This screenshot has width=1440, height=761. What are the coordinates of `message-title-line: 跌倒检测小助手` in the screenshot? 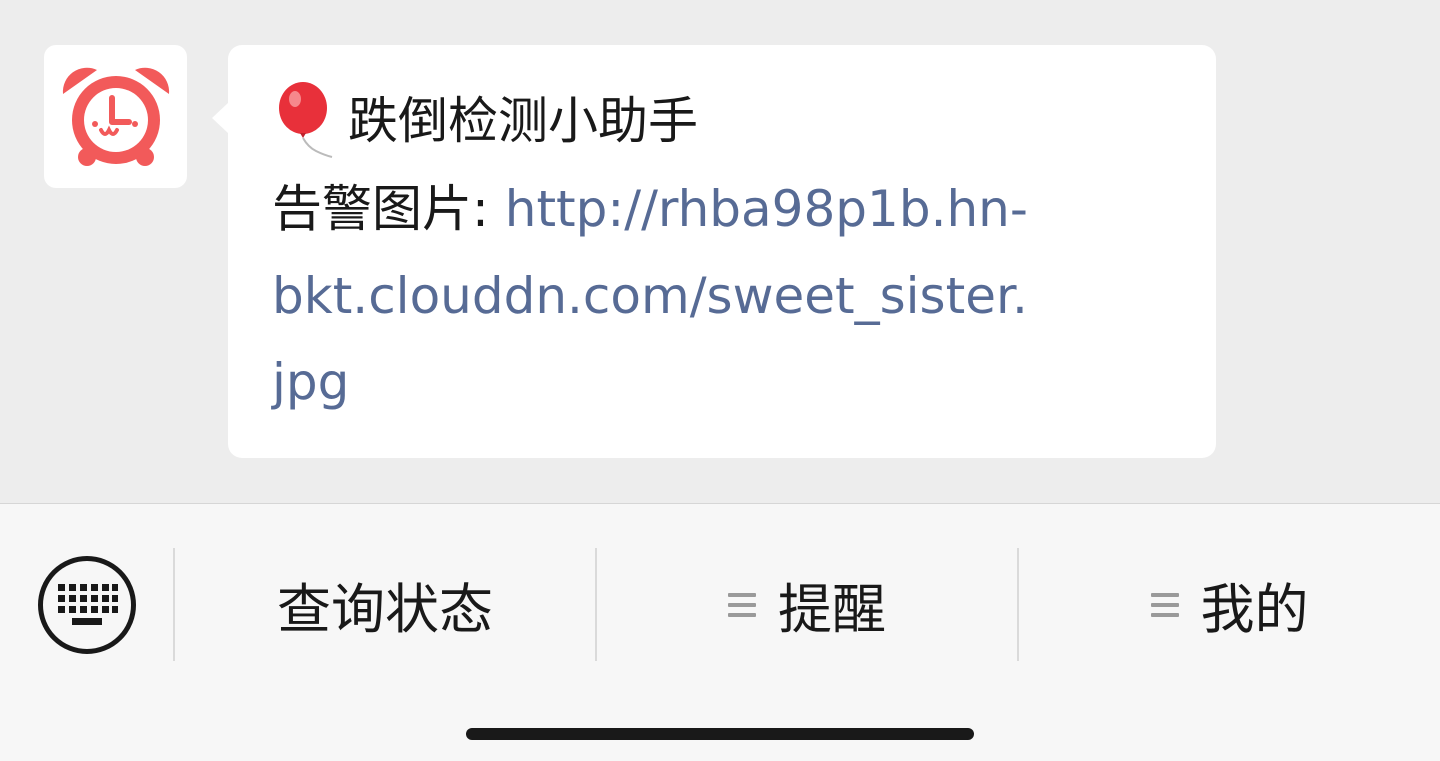 It's located at (724, 121).